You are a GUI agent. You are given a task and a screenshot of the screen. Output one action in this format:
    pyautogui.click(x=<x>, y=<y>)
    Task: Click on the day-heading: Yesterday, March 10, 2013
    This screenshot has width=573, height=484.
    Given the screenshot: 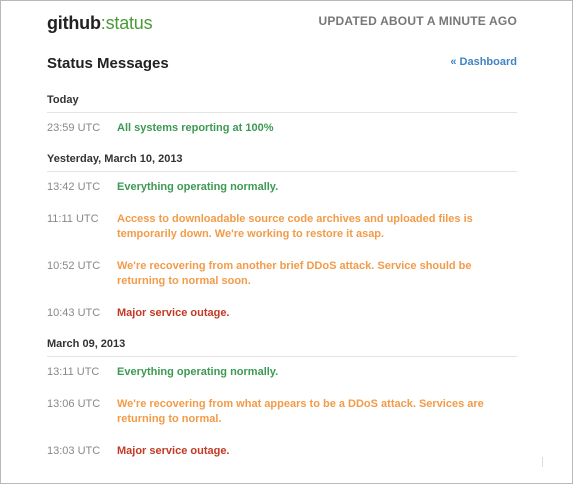 What is the action you would take?
    pyautogui.click(x=282, y=162)
    